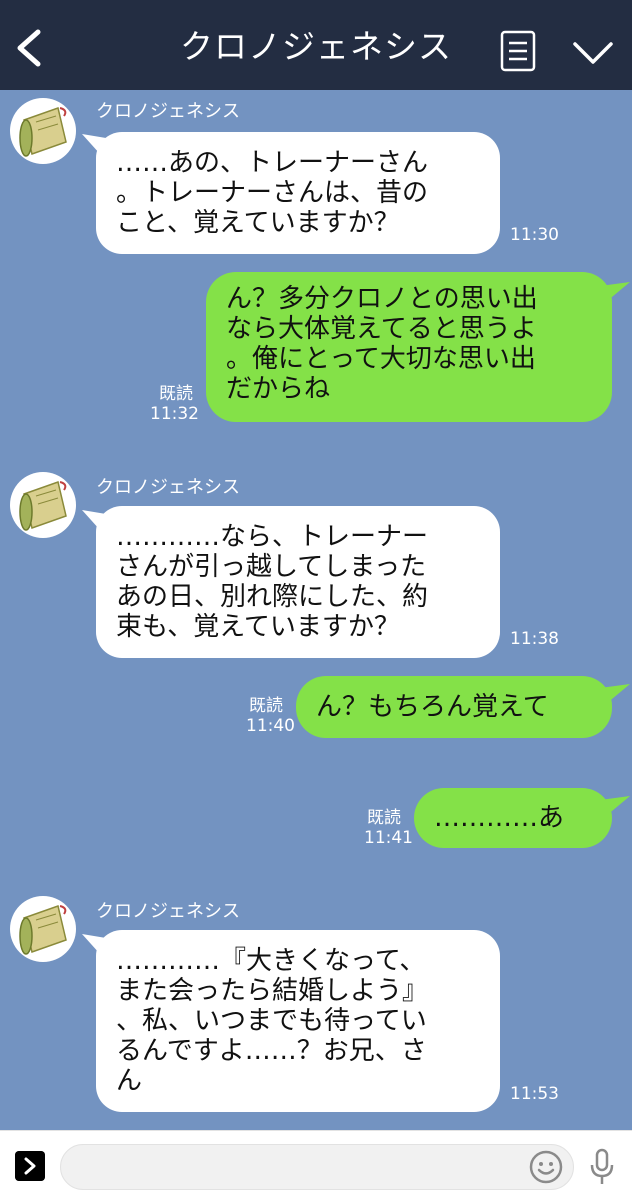  I want to click on message-input, so click(317, 1167).